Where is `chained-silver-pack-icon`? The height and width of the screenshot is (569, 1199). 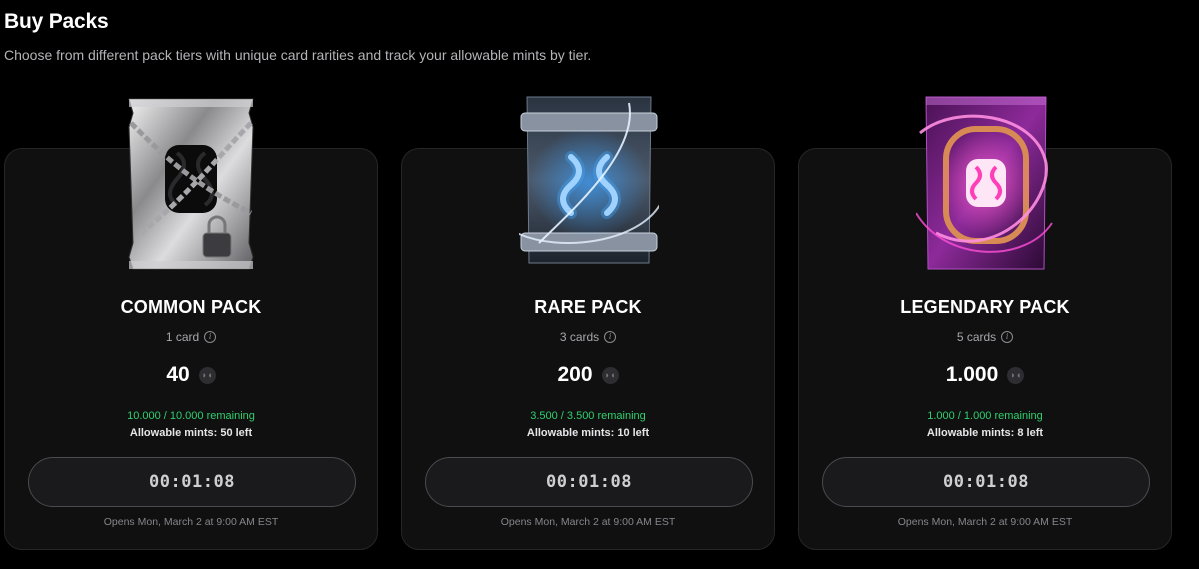
chained-silver-pack-icon is located at coordinates (191, 184).